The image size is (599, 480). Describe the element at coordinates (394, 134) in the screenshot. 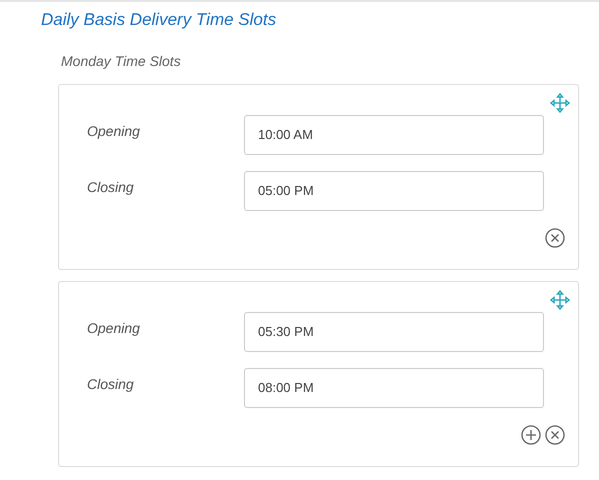

I see `time-field: 10:00 AM` at that location.